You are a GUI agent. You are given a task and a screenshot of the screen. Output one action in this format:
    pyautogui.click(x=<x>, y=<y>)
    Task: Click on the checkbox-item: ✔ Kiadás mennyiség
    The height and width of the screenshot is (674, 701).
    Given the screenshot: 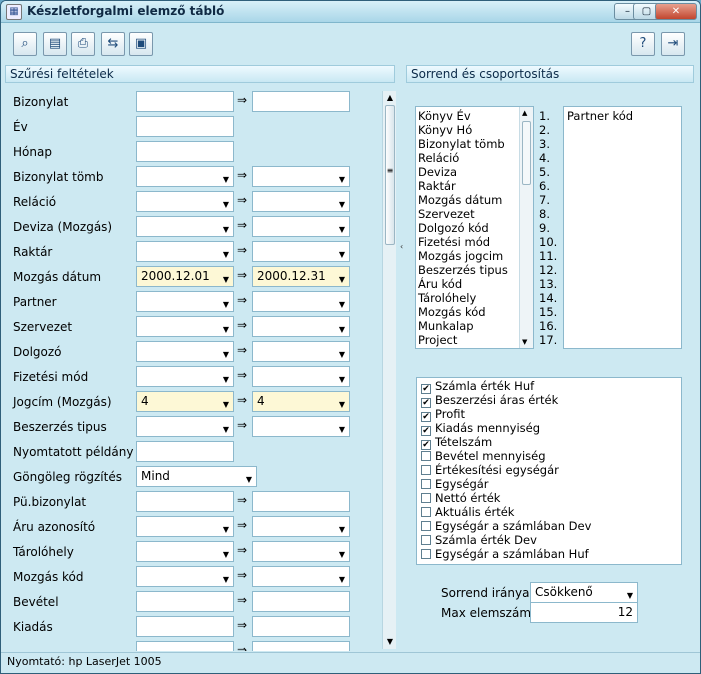 What is the action you would take?
    pyautogui.click(x=480, y=428)
    